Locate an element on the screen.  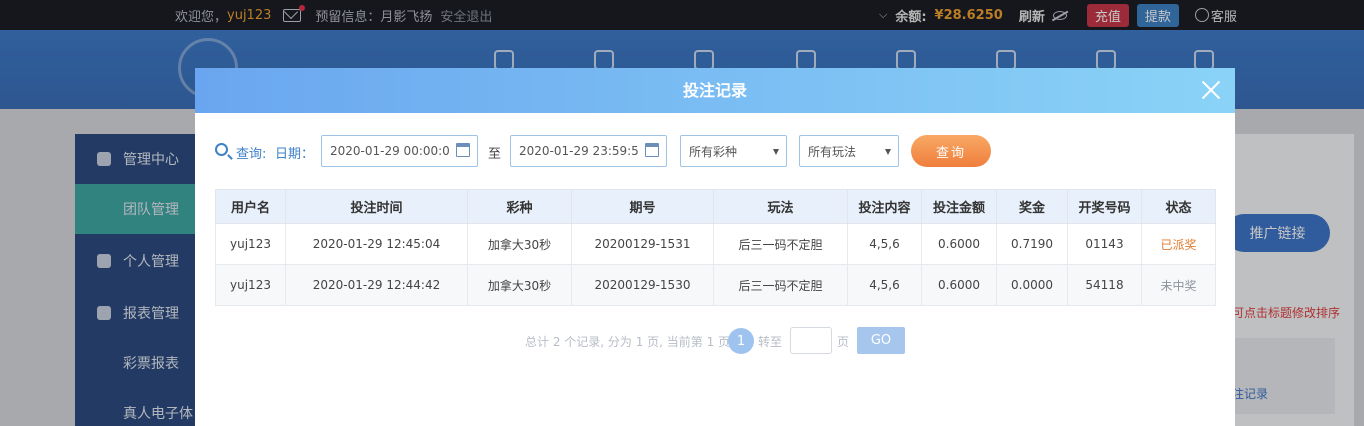
date-label: 日期： is located at coordinates (295, 154).